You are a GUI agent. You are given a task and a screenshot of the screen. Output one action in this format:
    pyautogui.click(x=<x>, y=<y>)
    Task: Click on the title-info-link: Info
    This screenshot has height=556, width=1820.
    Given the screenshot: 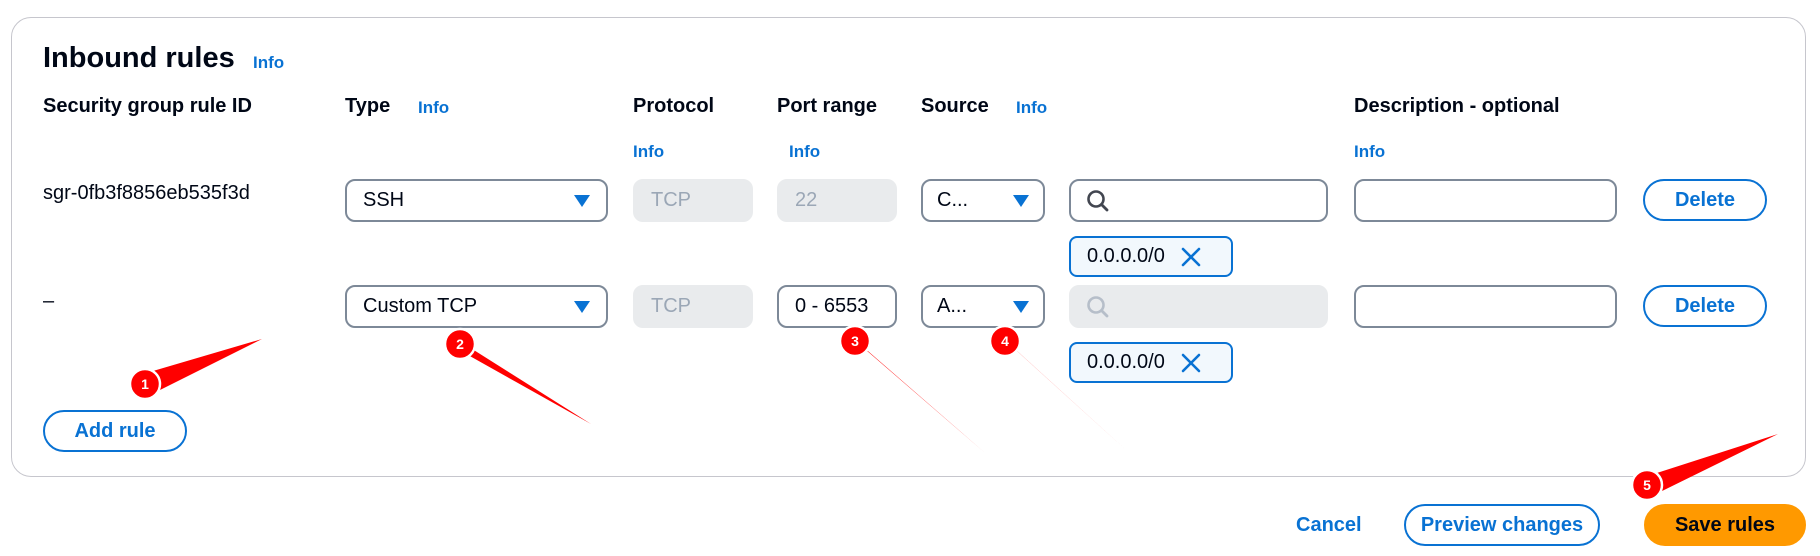 What is the action you would take?
    pyautogui.click(x=268, y=63)
    